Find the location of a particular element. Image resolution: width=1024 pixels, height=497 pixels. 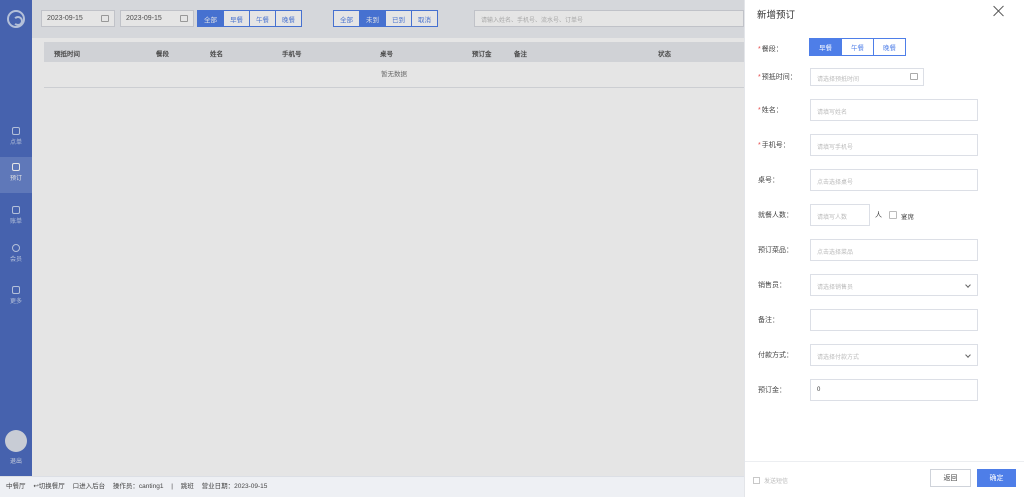

status-filter-not-arrived: 未到 is located at coordinates (372, 18).